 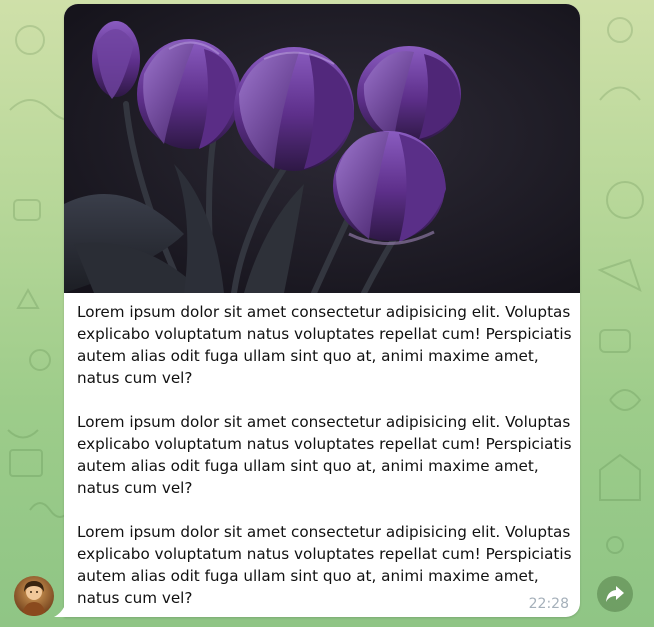 I want to click on sender-avatar, so click(x=34, y=596).